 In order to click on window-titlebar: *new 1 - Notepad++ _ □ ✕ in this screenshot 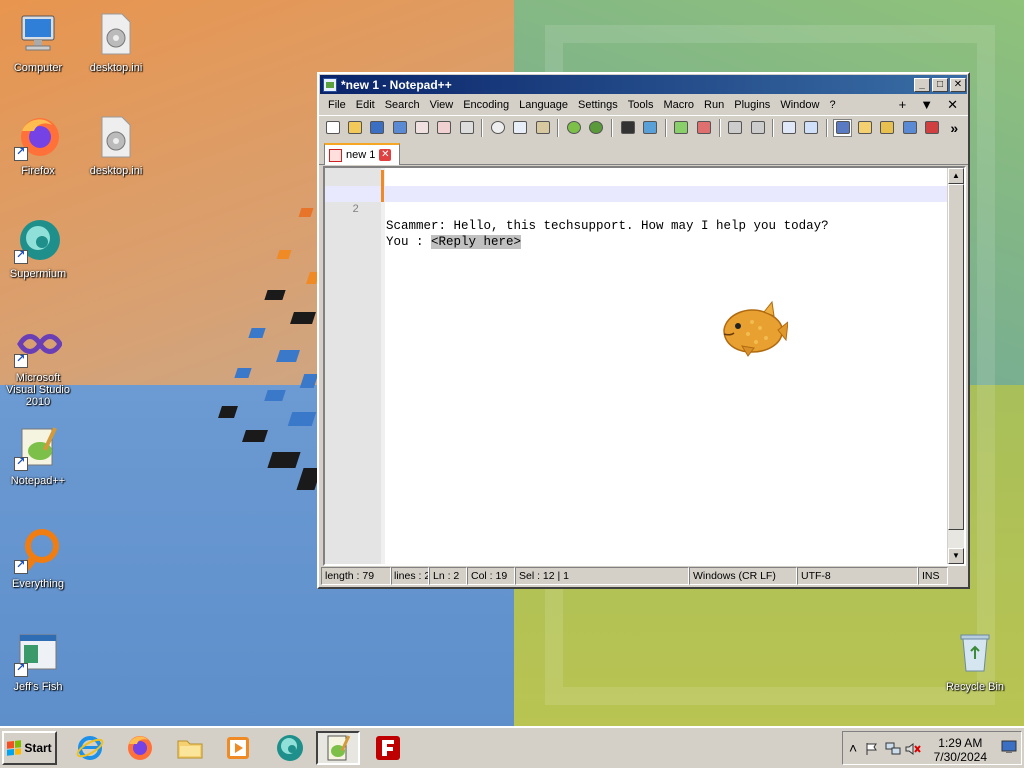, I will do `click(643, 84)`.